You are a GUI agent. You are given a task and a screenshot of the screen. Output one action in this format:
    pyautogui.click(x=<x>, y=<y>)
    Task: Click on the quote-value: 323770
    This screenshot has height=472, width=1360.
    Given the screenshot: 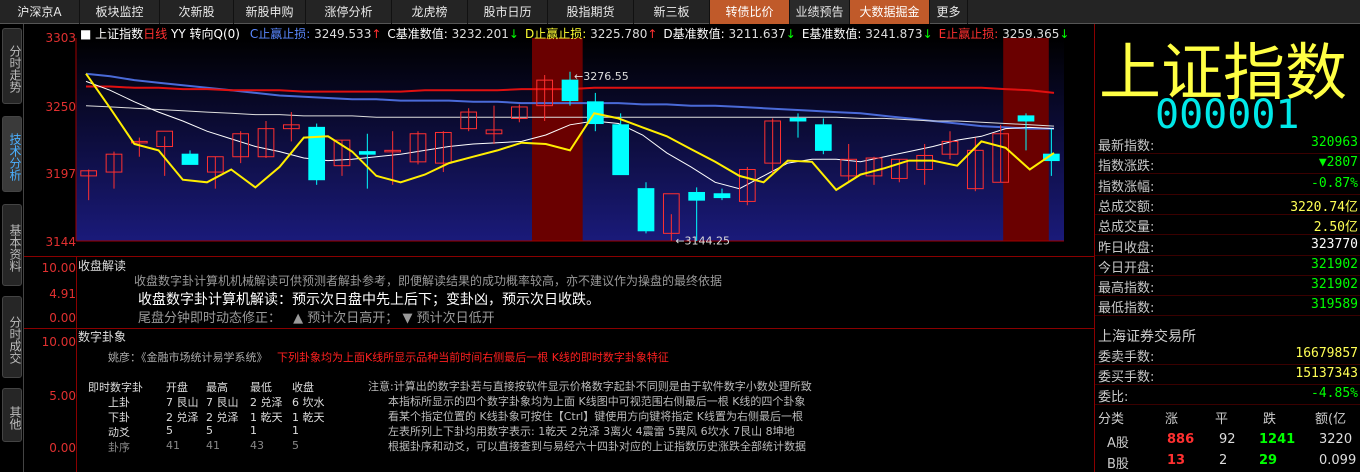 What is the action you would take?
    pyautogui.click(x=1334, y=244)
    